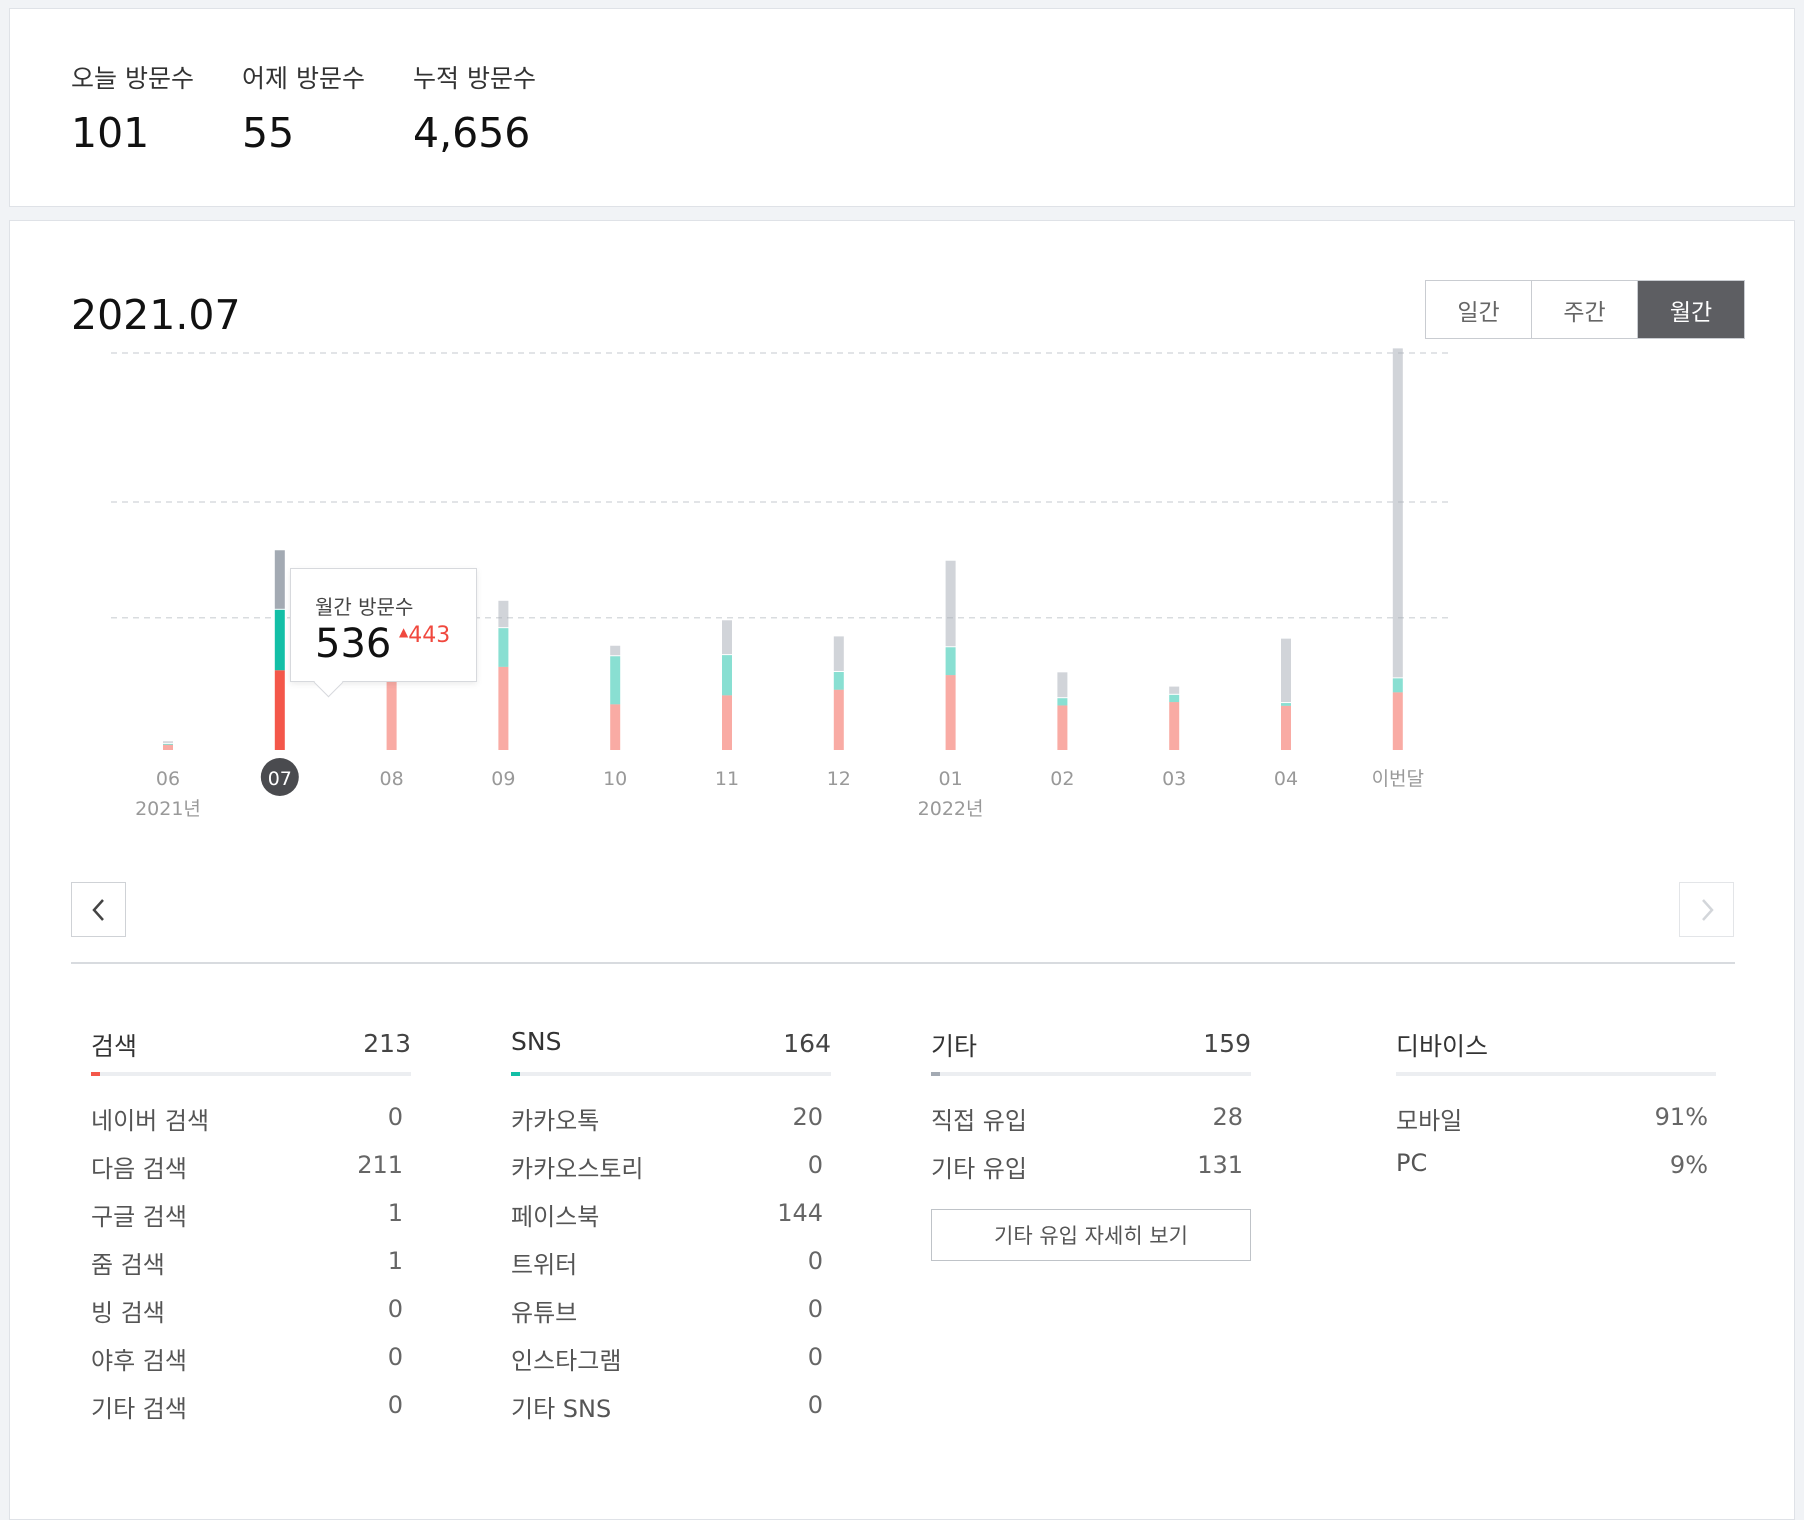  What do you see at coordinates (474, 108) in the screenshot?
I see `total-visits: 누적 방문수 4,656` at bounding box center [474, 108].